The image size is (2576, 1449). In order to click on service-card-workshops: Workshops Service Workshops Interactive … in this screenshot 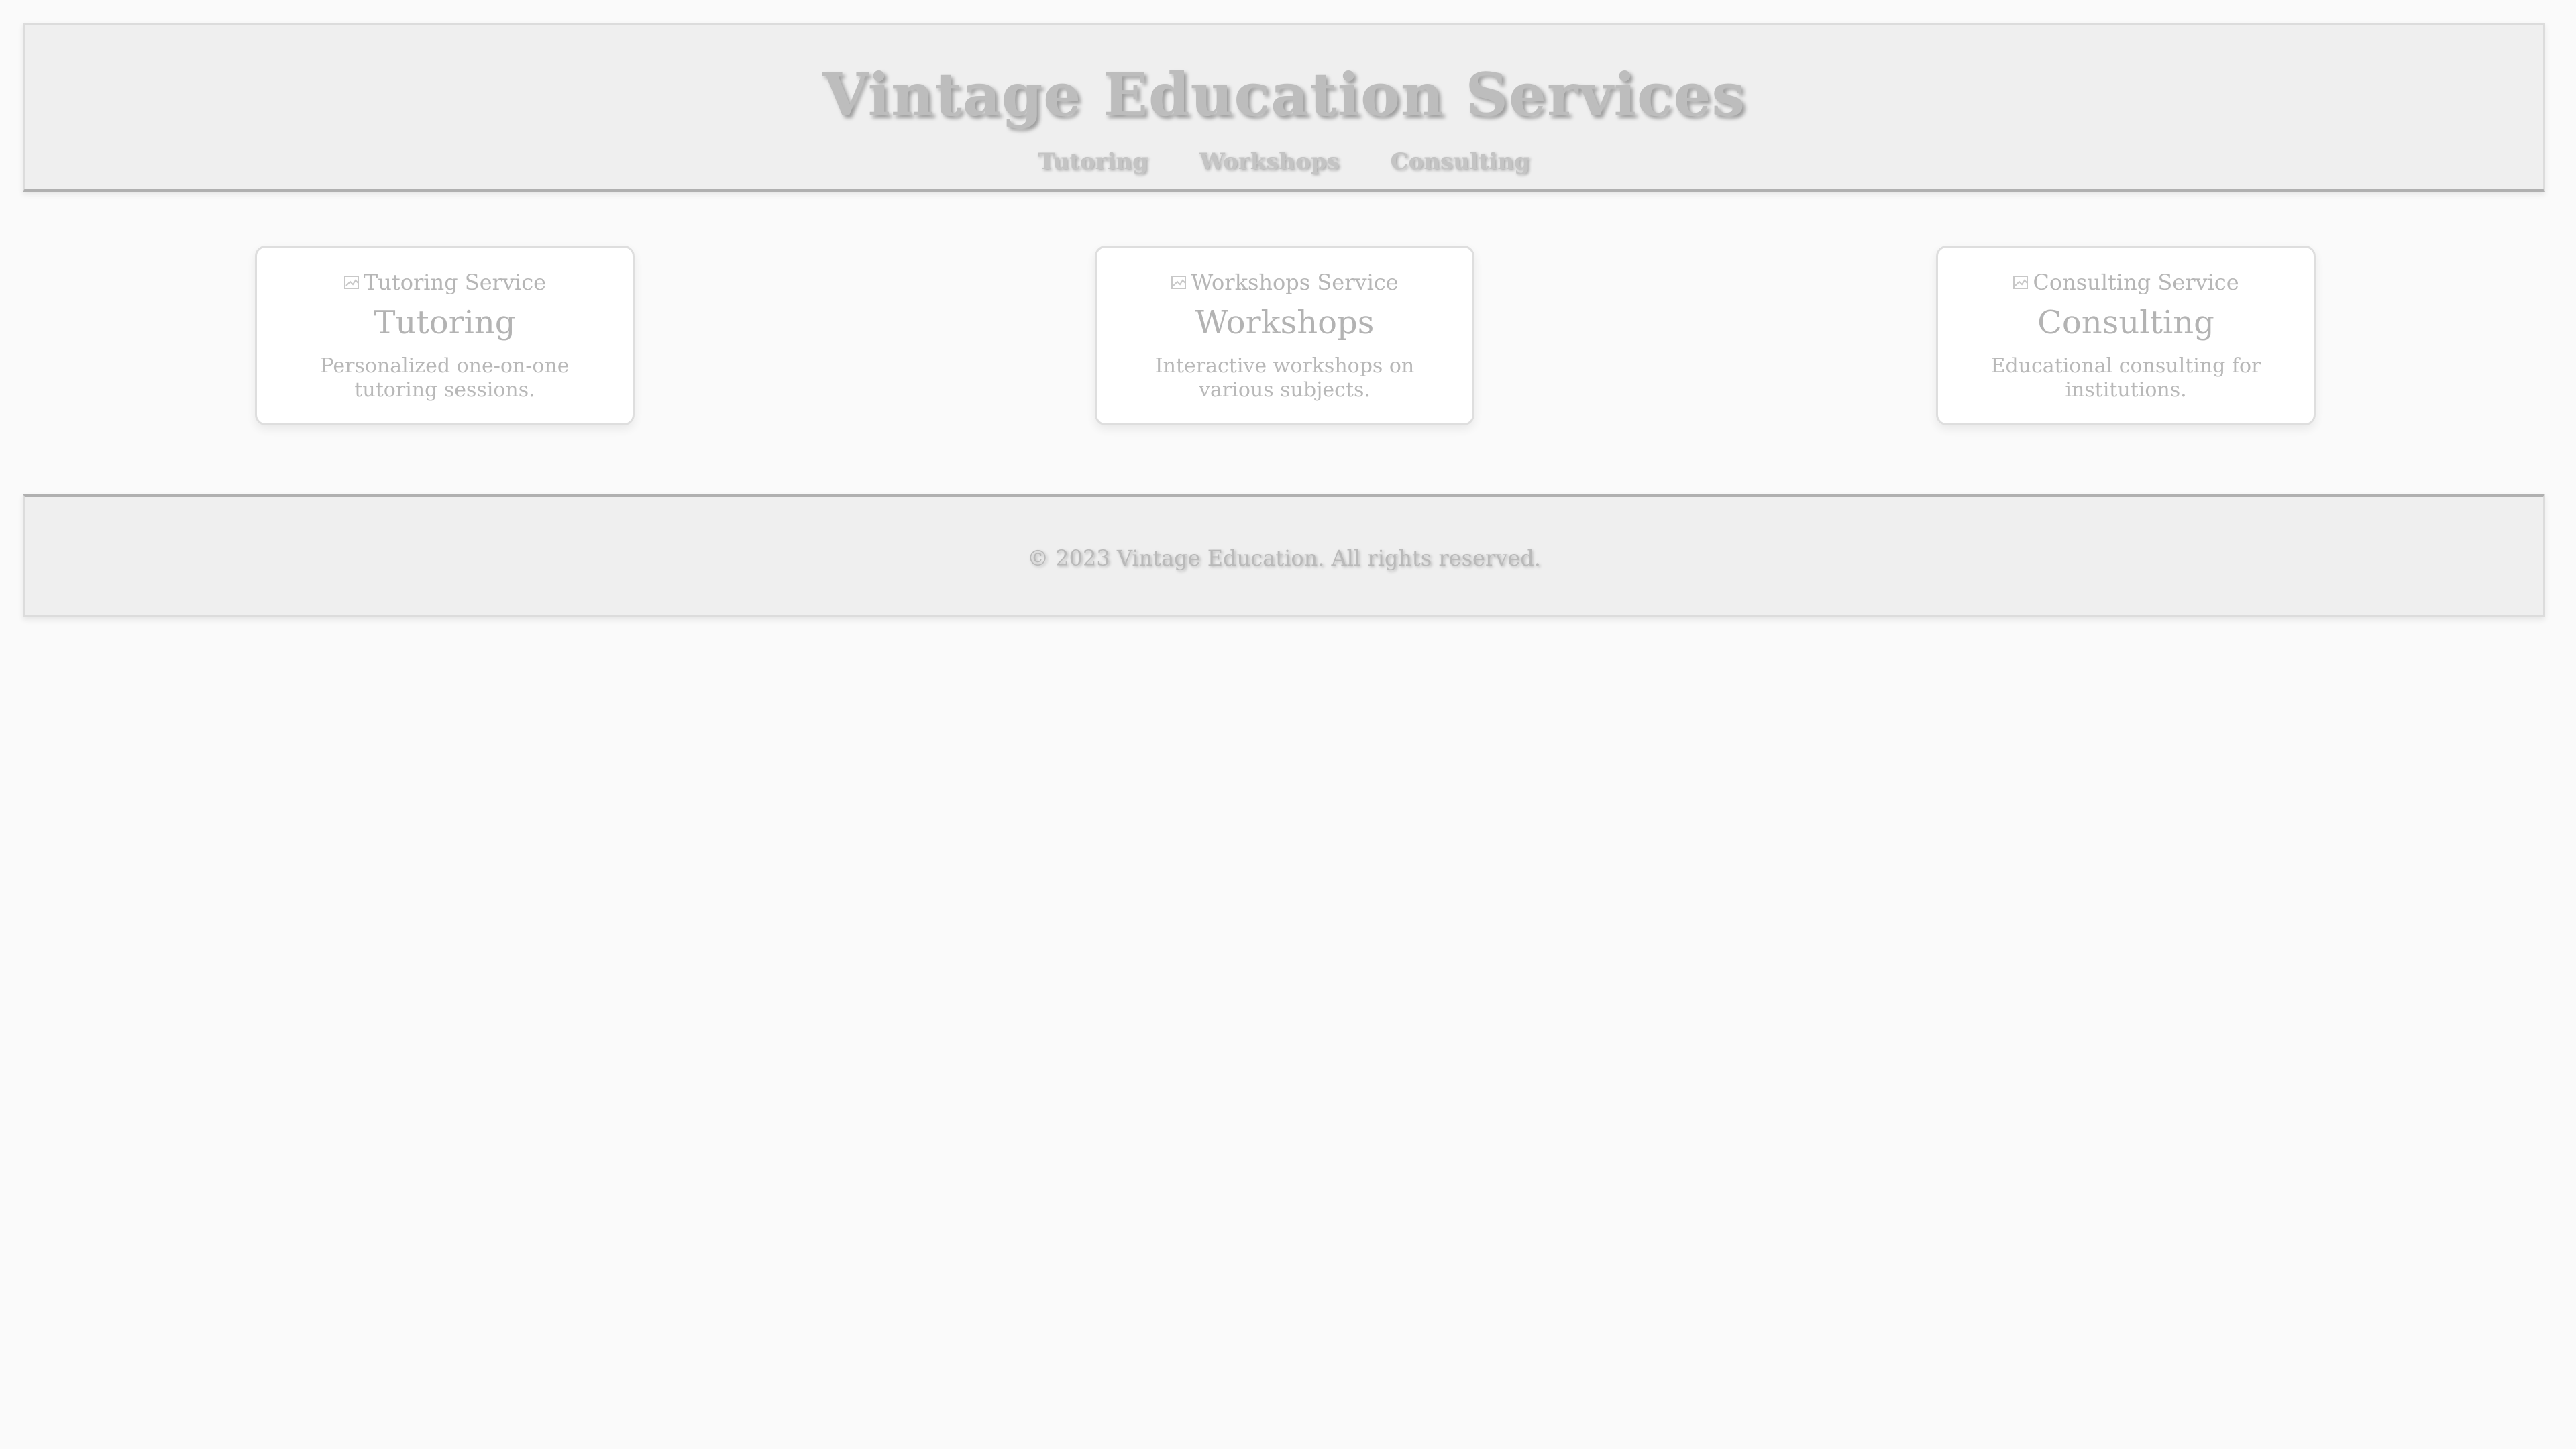, I will do `click(1284, 335)`.